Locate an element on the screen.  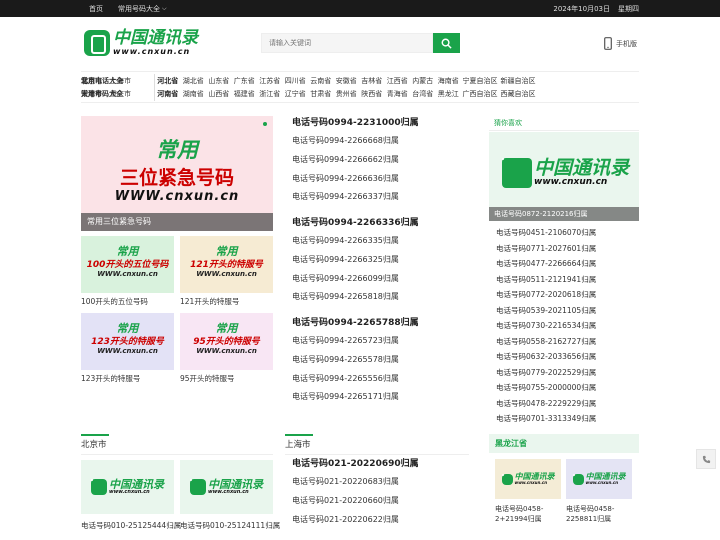
list-heading: 电话号码0994-2266336归属 is located at coordinates (355, 223).